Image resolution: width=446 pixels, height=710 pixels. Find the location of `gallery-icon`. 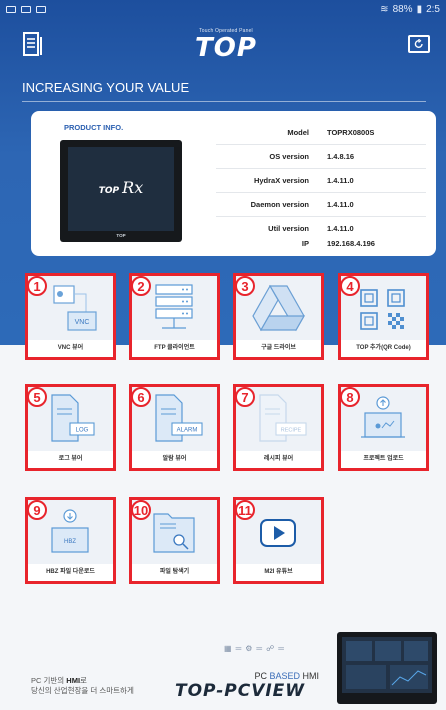

gallery-icon is located at coordinates (41, 9).